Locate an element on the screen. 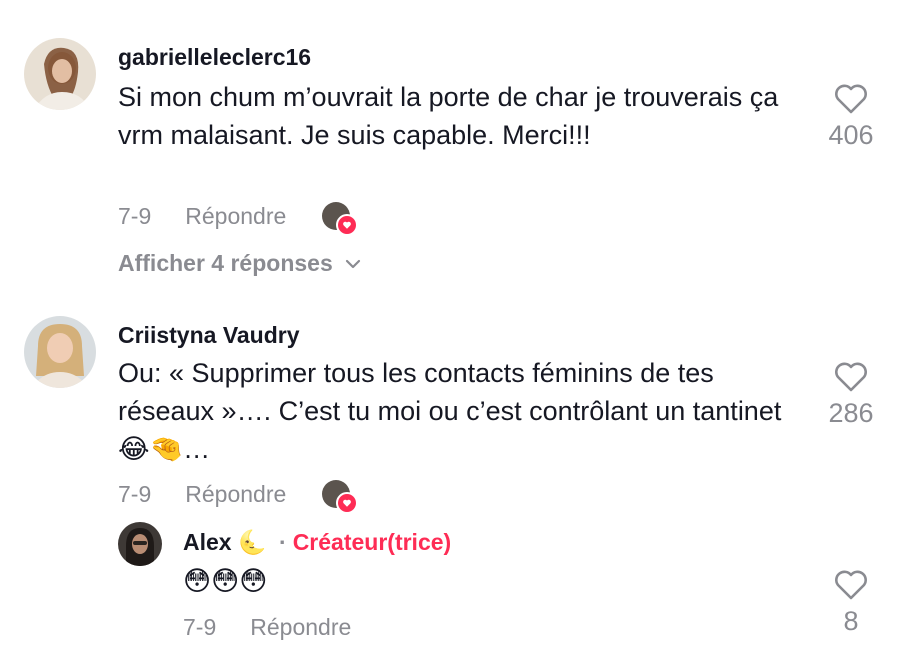 Image resolution: width=908 pixels, height=650 pixels. chevron-down-icon is located at coordinates (352, 263).